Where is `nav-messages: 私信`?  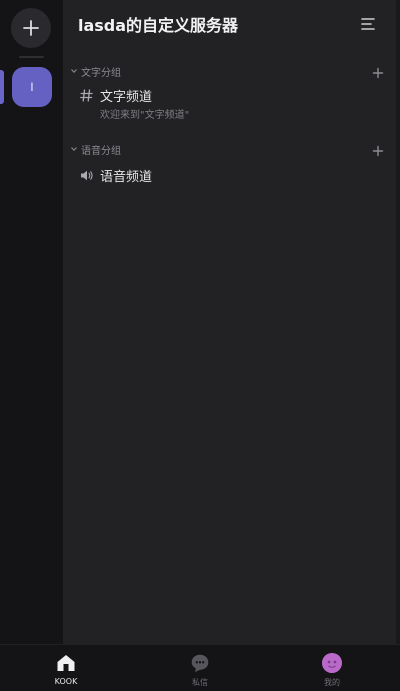 nav-messages: 私信 is located at coordinates (200, 668).